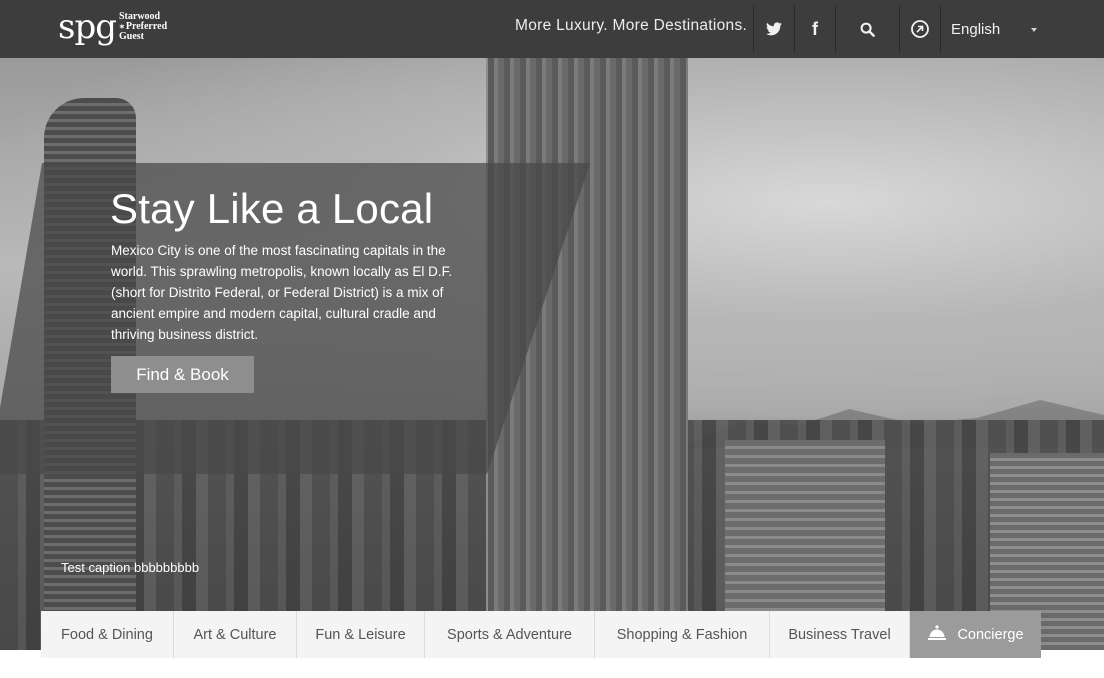  Describe the element at coordinates (976, 29) in the screenshot. I see `language-label: English` at that location.